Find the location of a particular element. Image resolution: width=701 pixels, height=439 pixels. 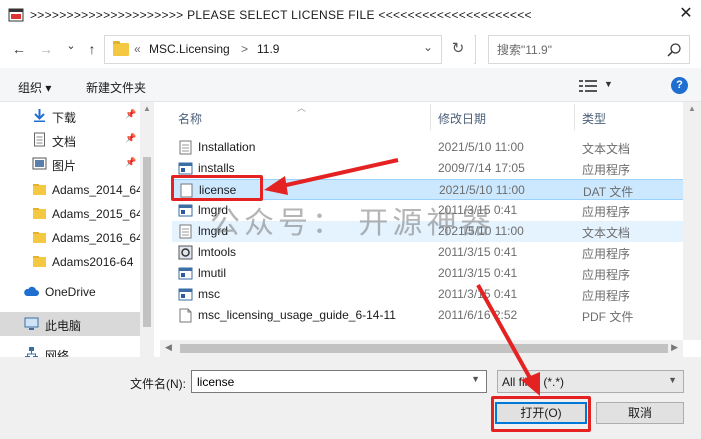

network-icon is located at coordinates (31, 351).